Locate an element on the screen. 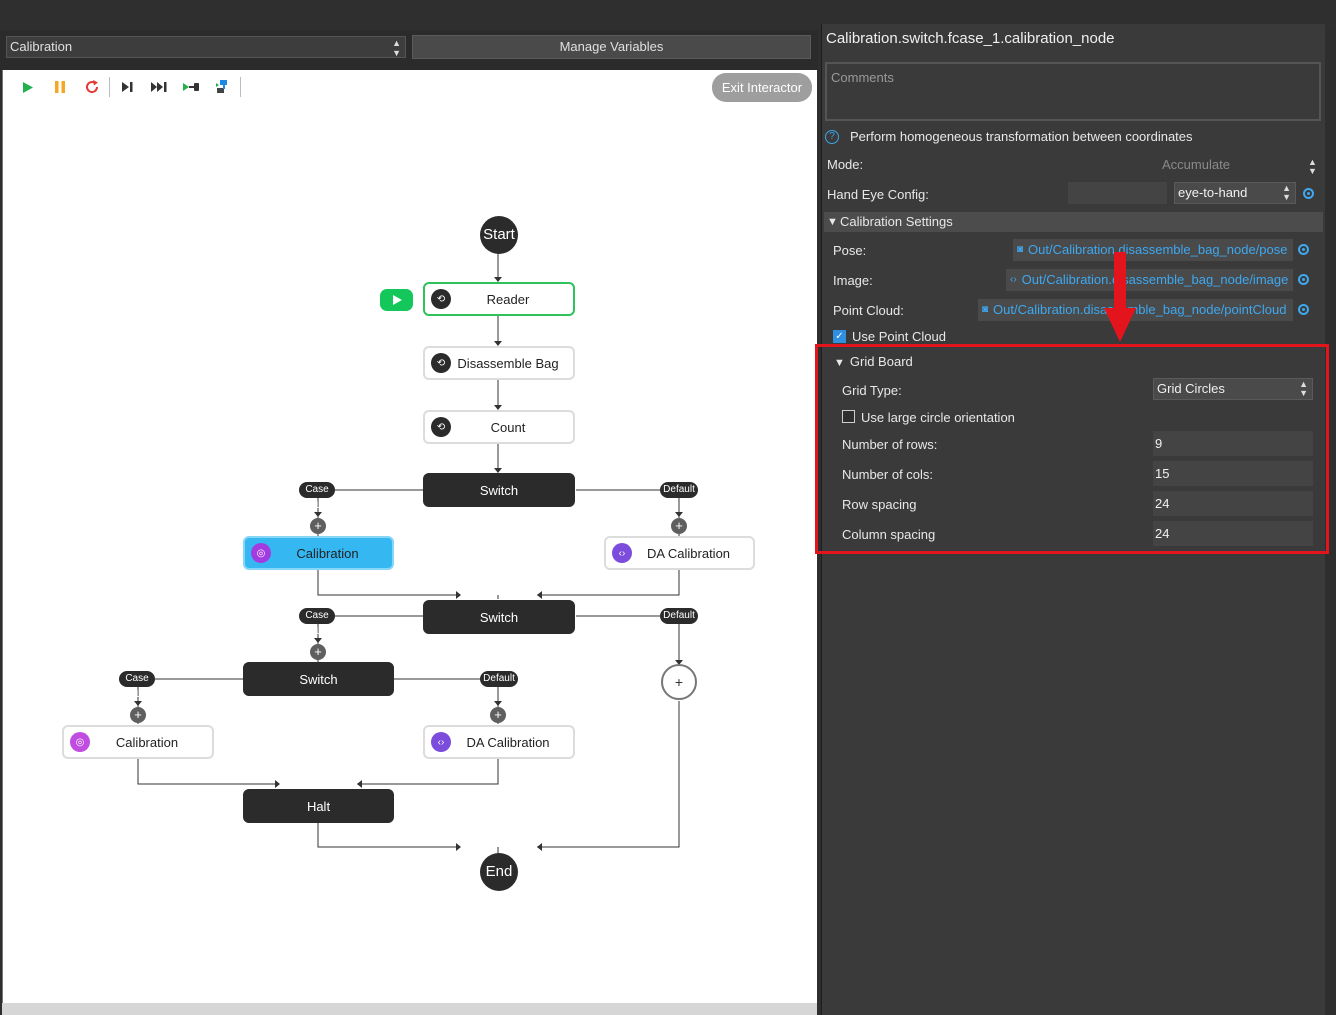 Image resolution: width=1336 pixels, height=1015 pixels. use-point-cloud-label: Use Point Cloud is located at coordinates (899, 336).